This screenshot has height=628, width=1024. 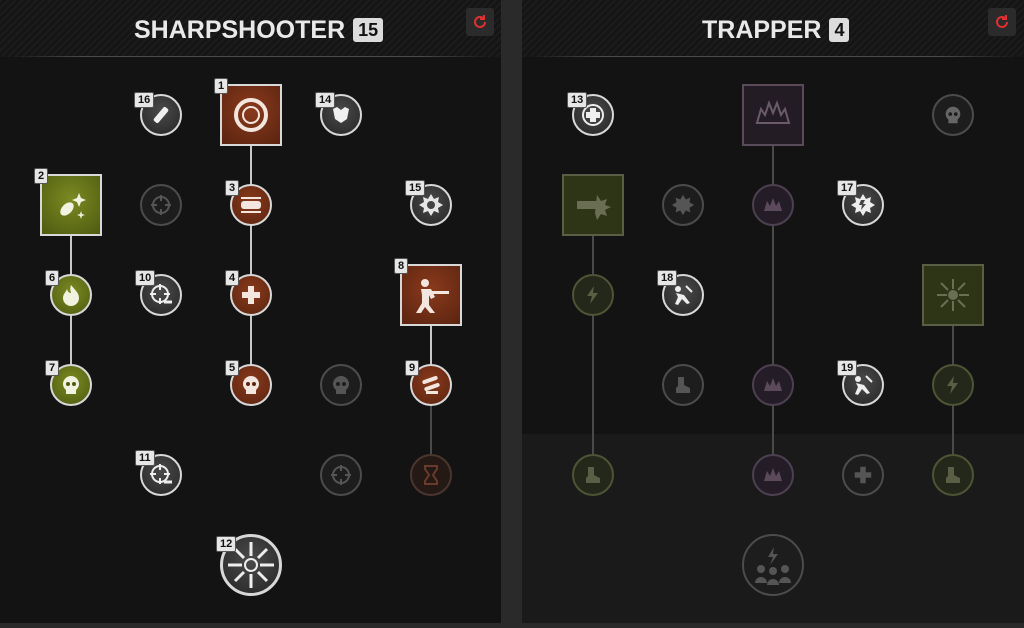 I want to click on panel-title: TRAPPER, so click(x=762, y=29).